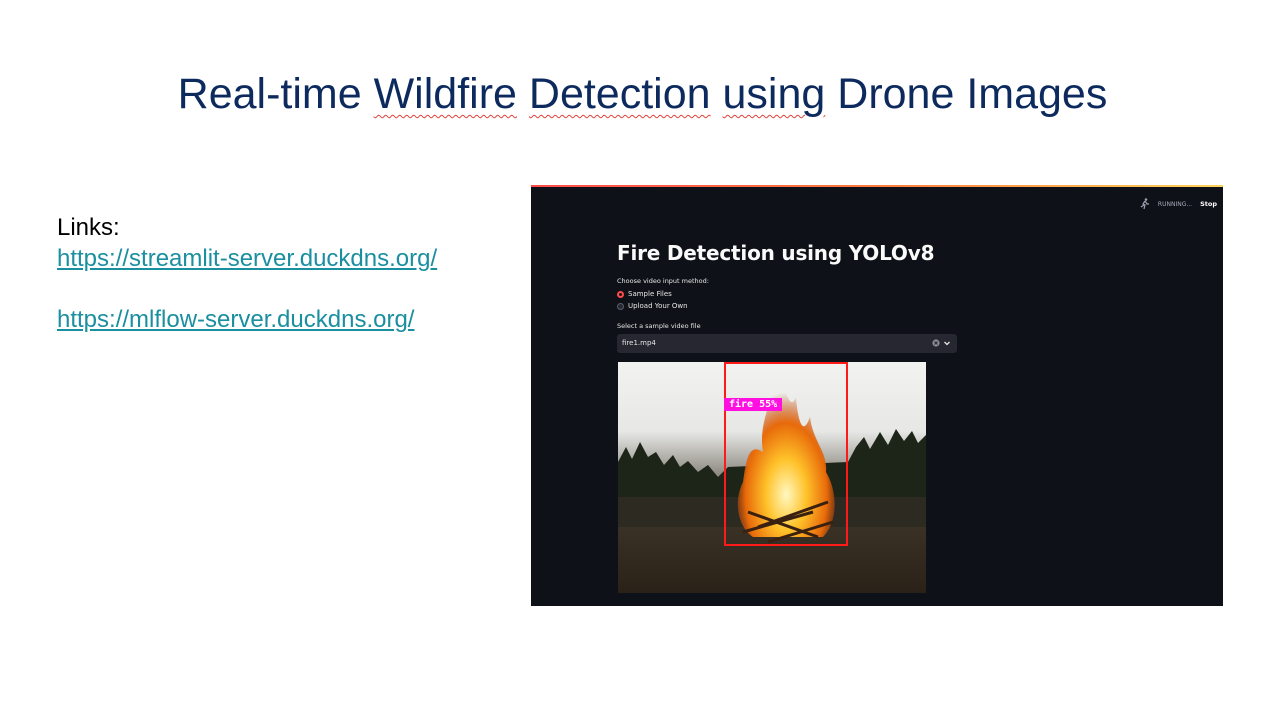  Describe the element at coordinates (620, 306) in the screenshot. I see `radio-unchecked-icon` at that location.